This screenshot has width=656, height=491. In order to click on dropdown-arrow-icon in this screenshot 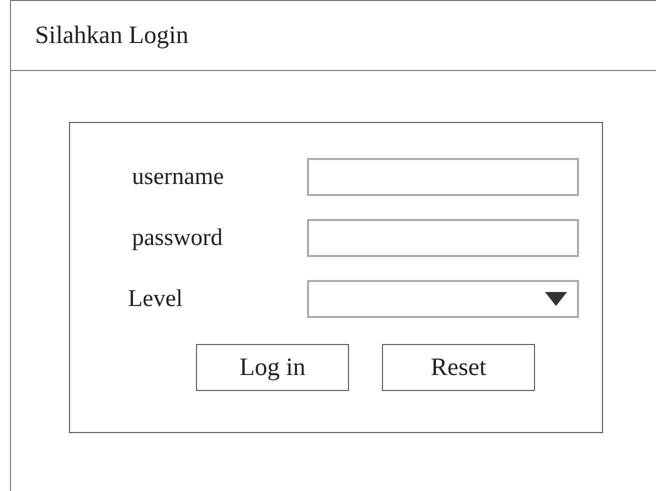, I will do `click(556, 299)`.